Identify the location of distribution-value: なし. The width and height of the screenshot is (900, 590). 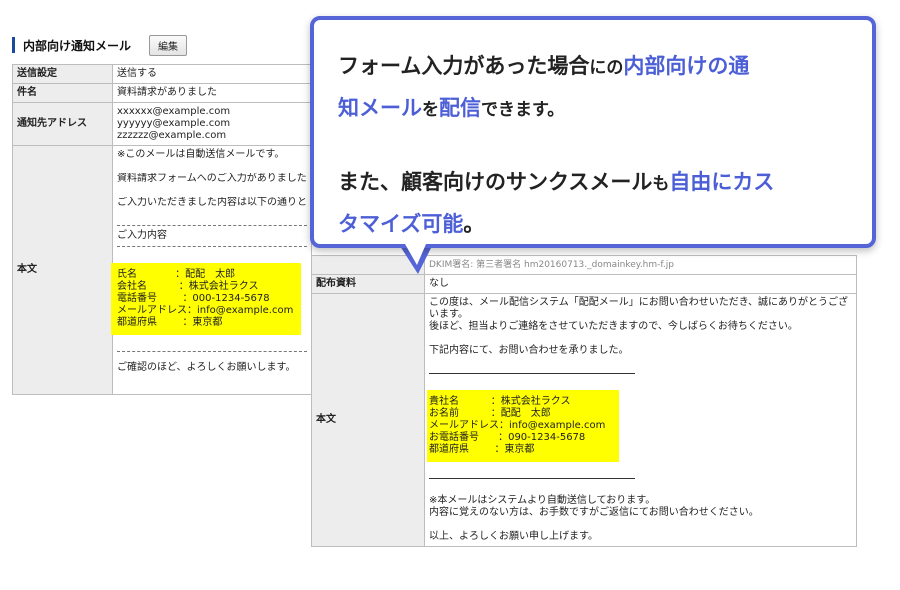
(640, 284).